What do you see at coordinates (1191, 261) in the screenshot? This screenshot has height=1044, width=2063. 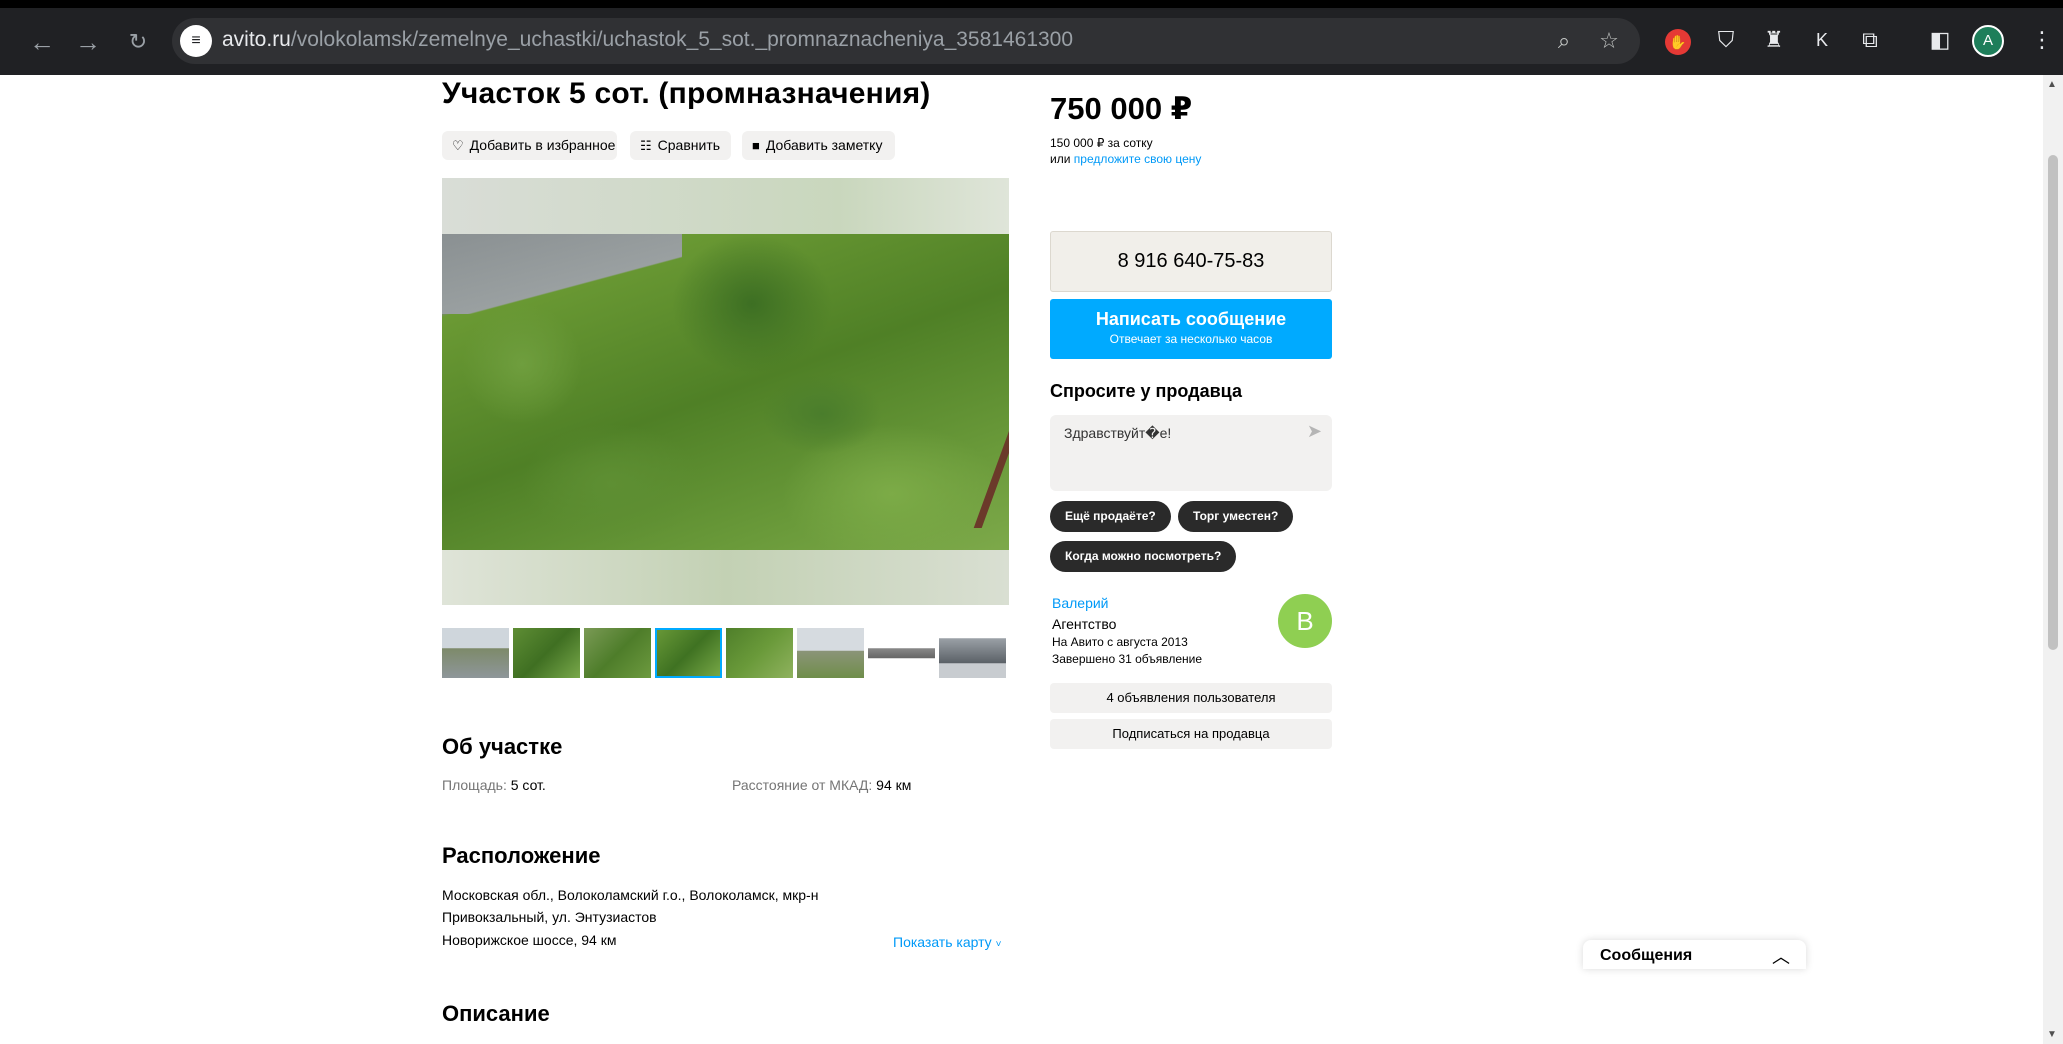 I see `show-phone-button: 8 916 640-75-83` at bounding box center [1191, 261].